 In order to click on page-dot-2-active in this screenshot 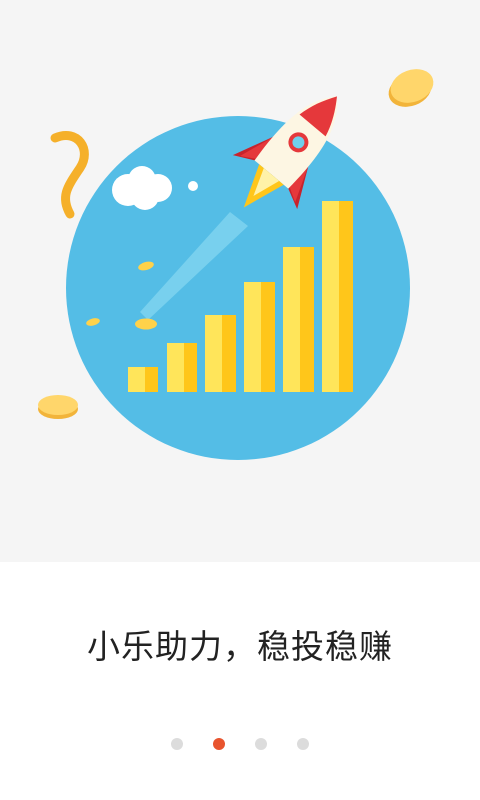, I will do `click(219, 744)`.